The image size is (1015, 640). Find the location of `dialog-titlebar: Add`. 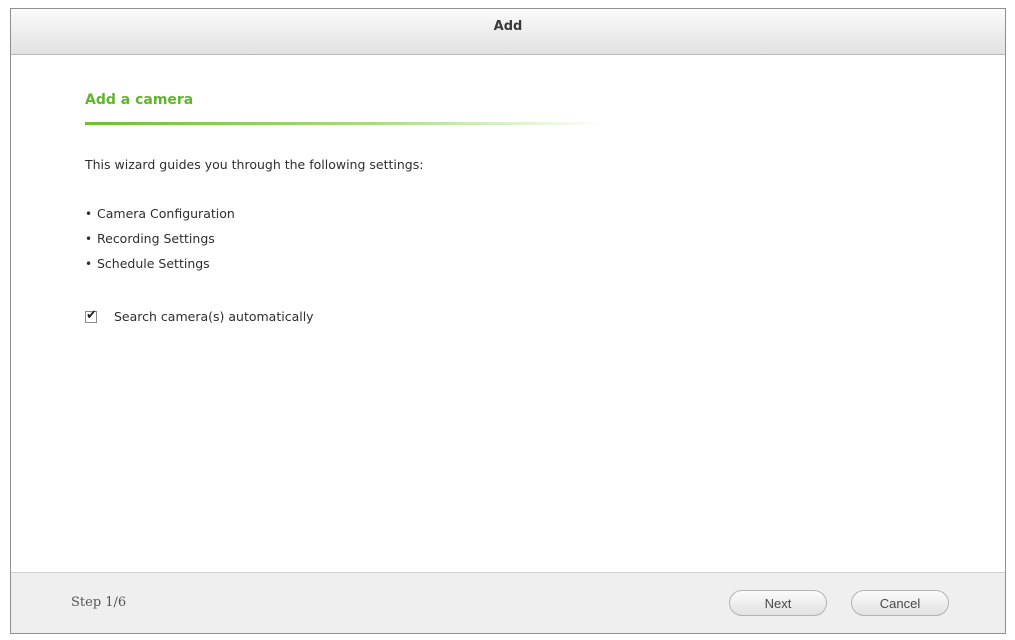

dialog-titlebar: Add is located at coordinates (508, 32).